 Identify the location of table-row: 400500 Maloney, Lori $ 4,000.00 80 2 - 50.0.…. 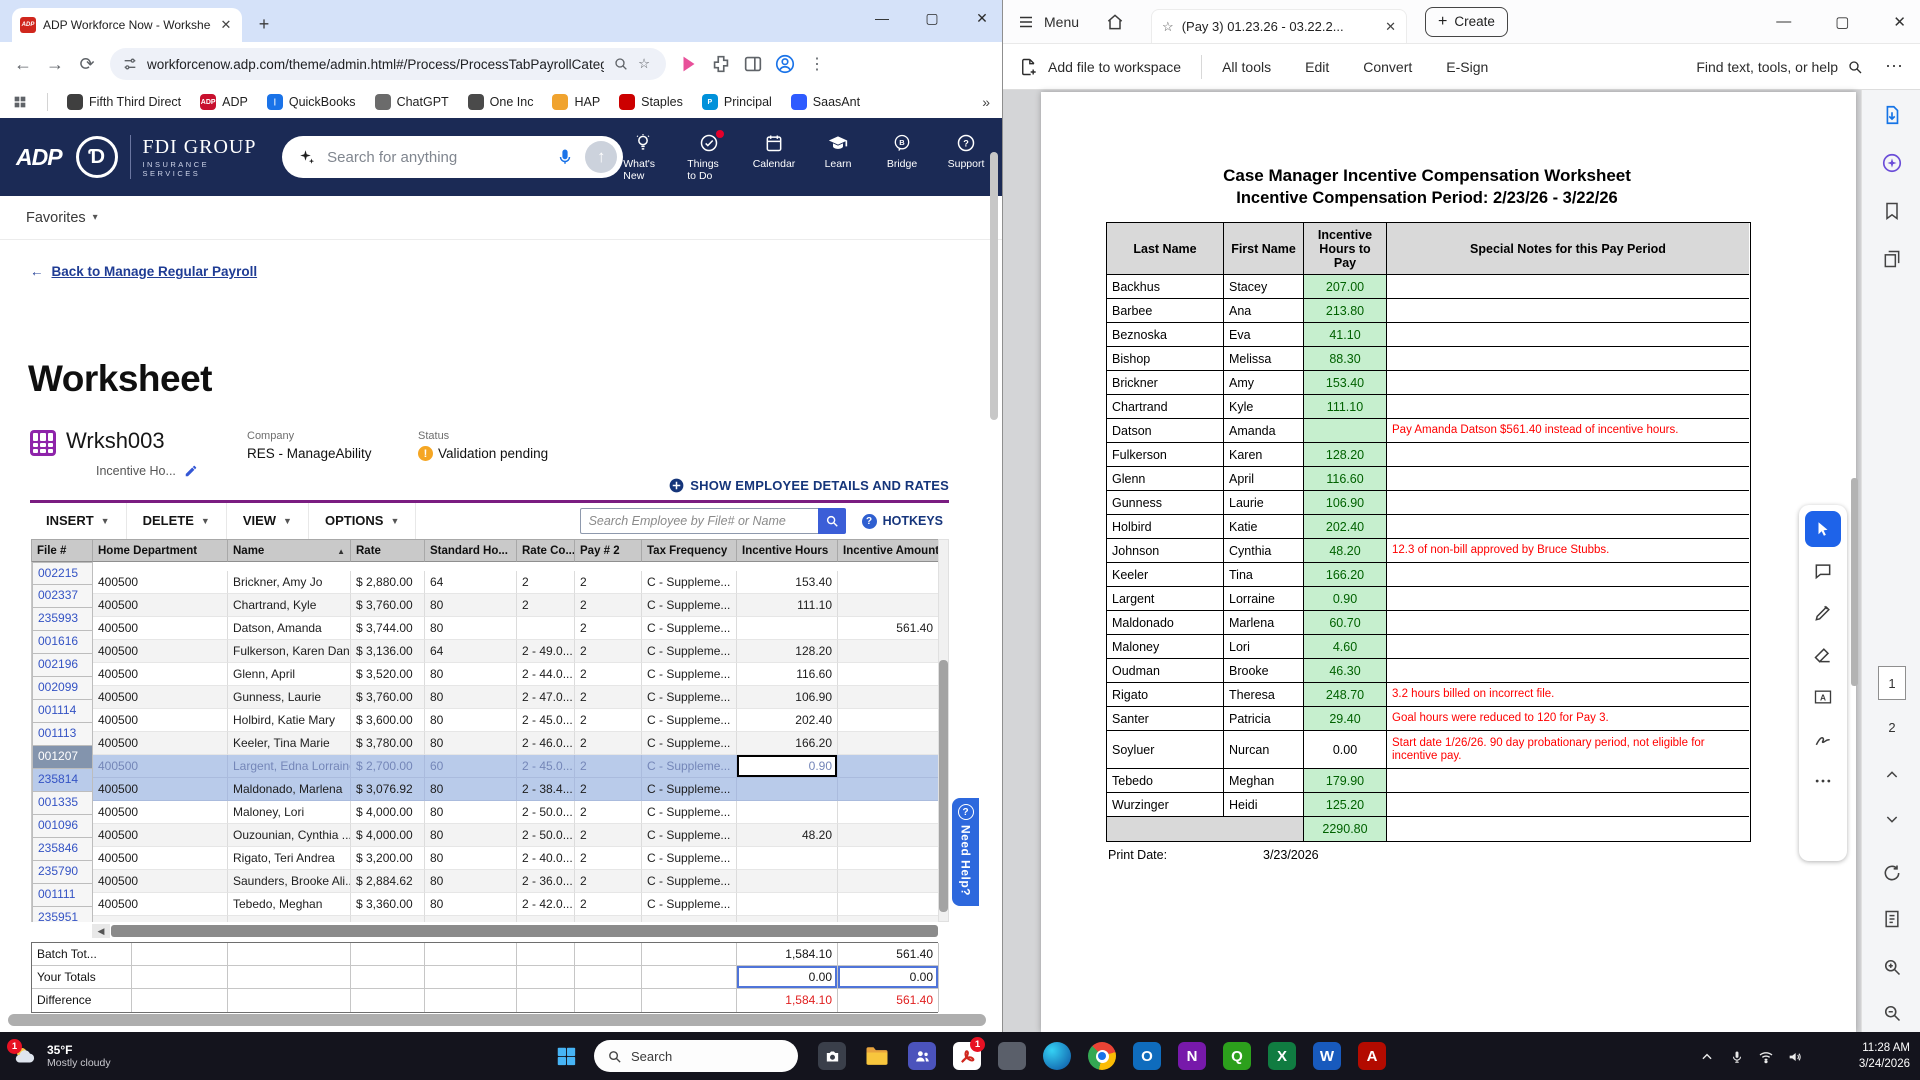
(515, 812).